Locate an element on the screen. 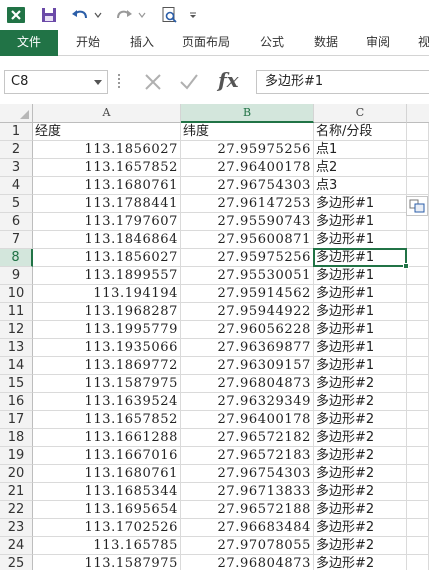 This screenshot has height=570, width=429. cell-longitude: 113.165785 is located at coordinates (107, 546).